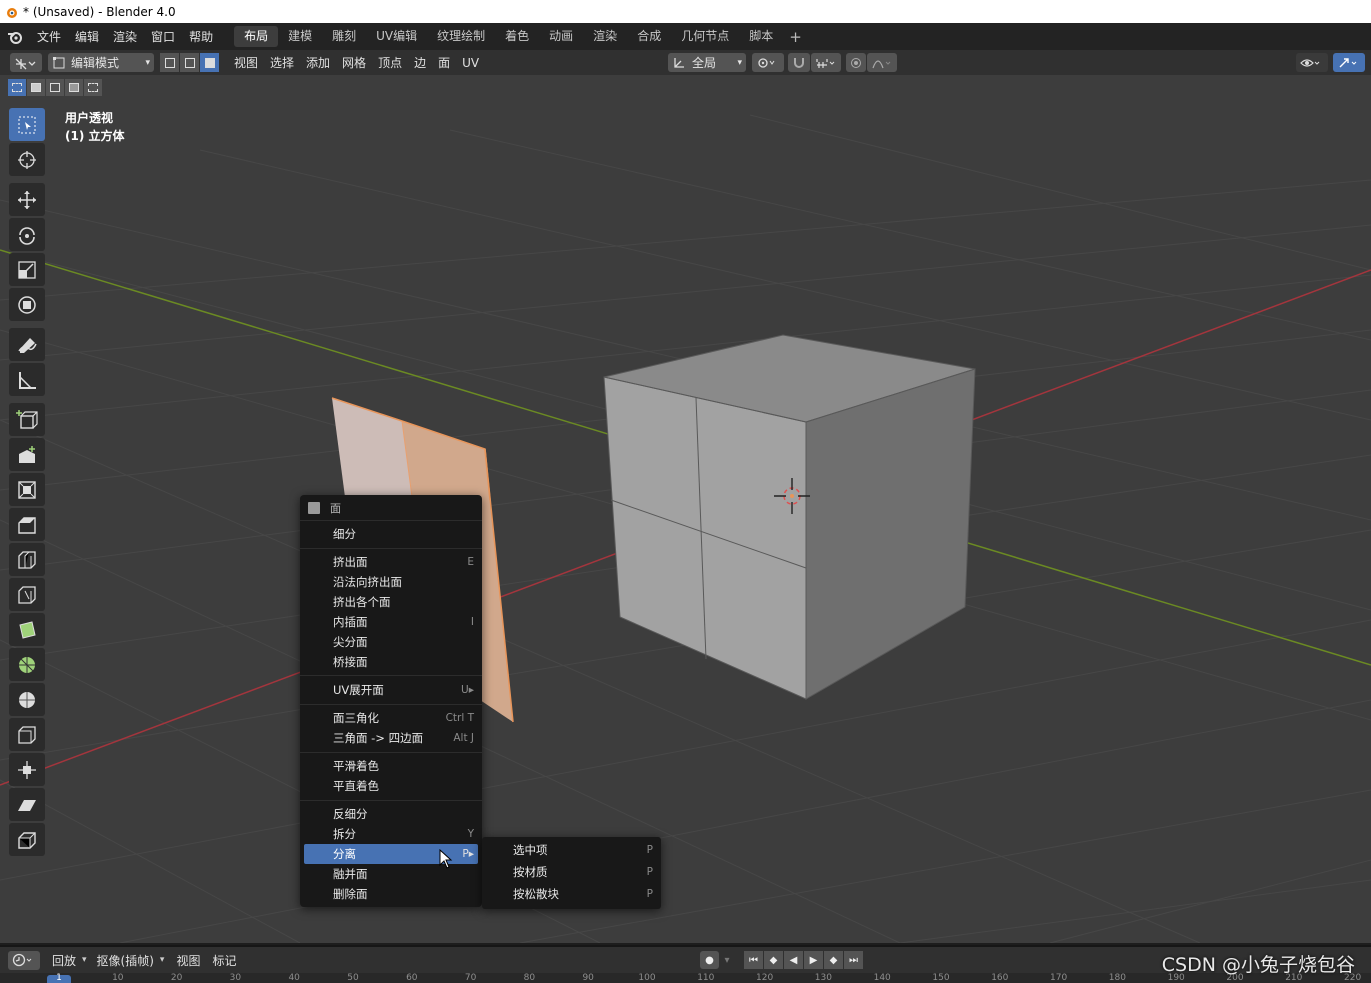 The image size is (1371, 983). I want to click on select-intersect-icon, so click(93, 87).